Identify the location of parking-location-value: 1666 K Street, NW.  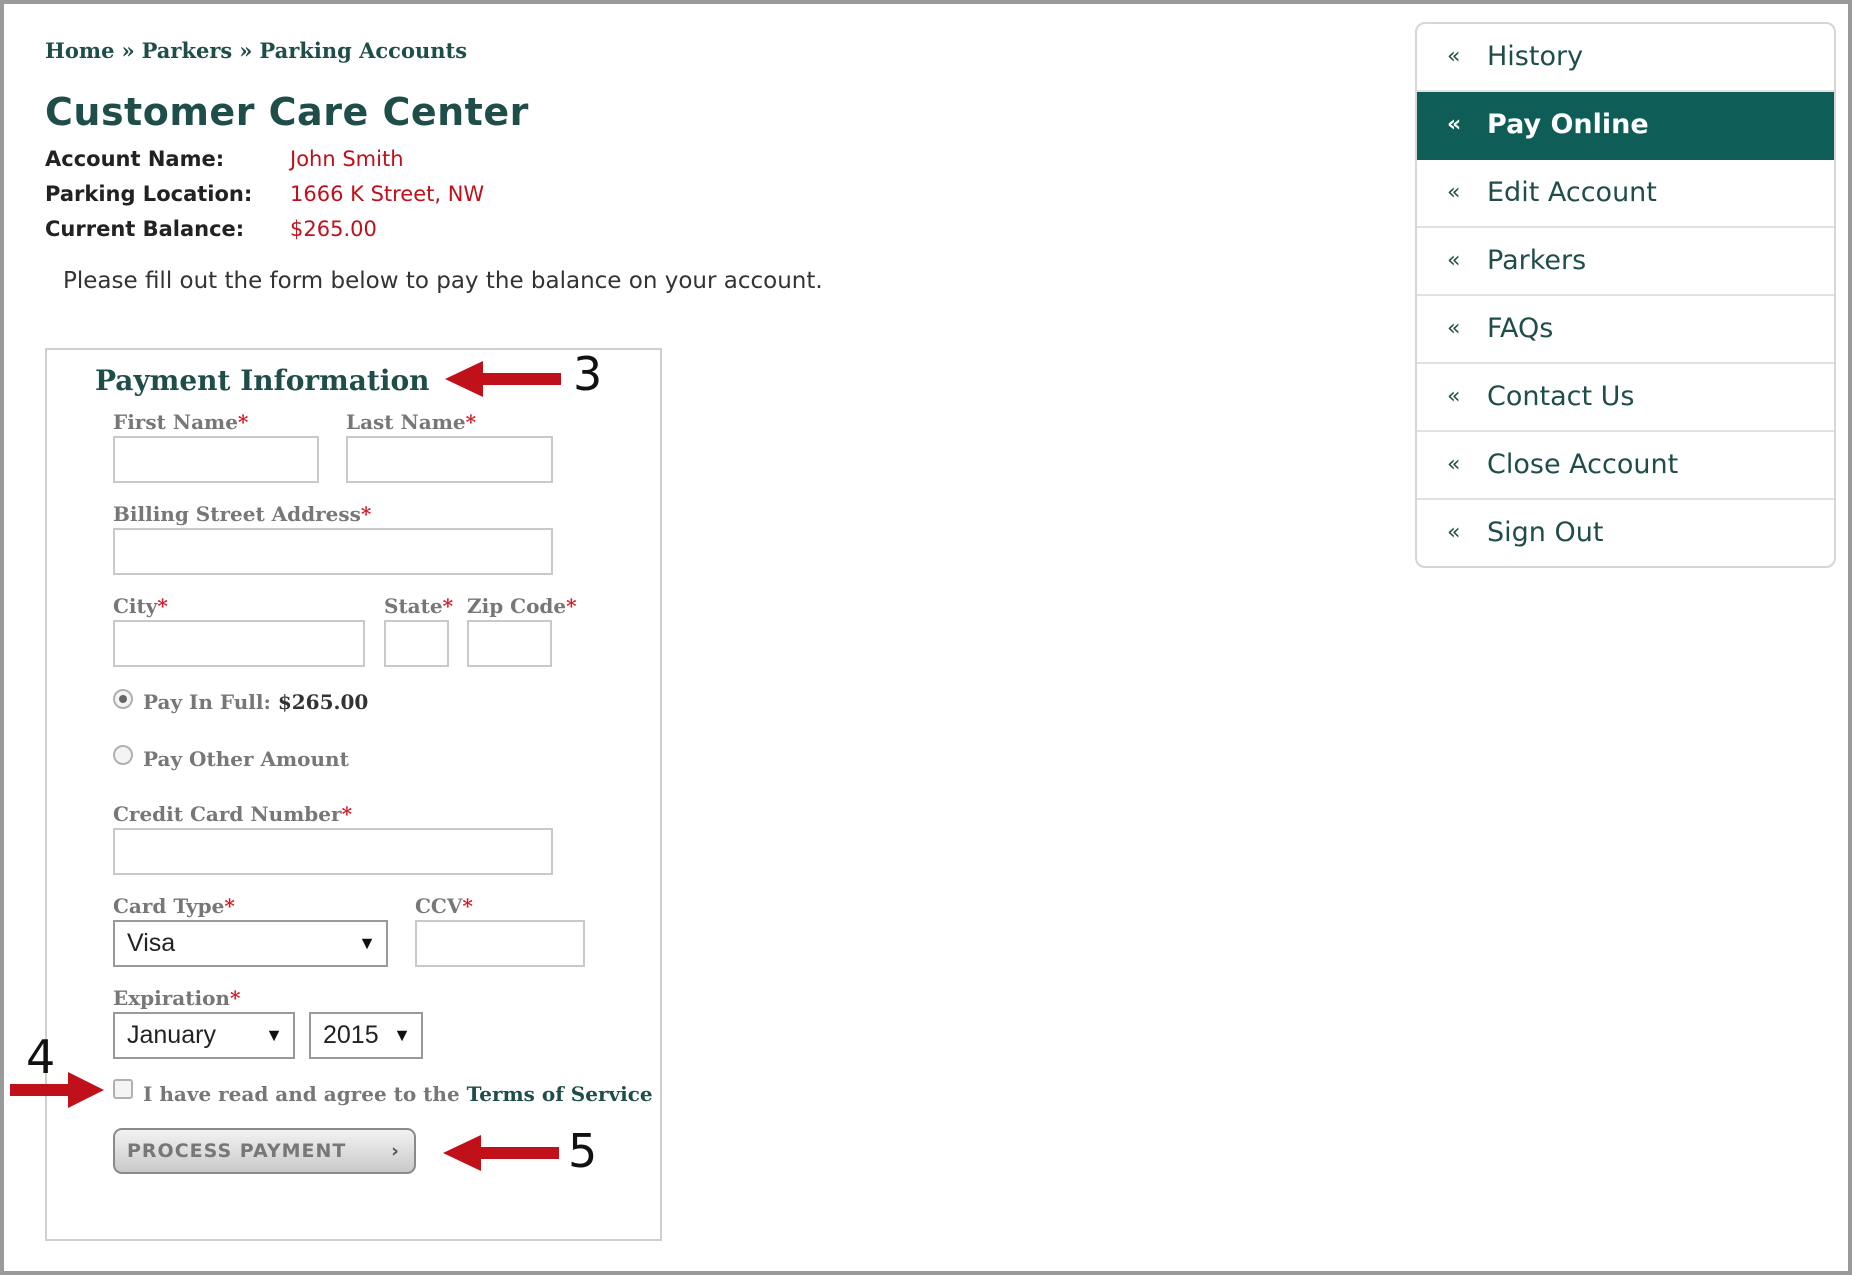
(387, 194).